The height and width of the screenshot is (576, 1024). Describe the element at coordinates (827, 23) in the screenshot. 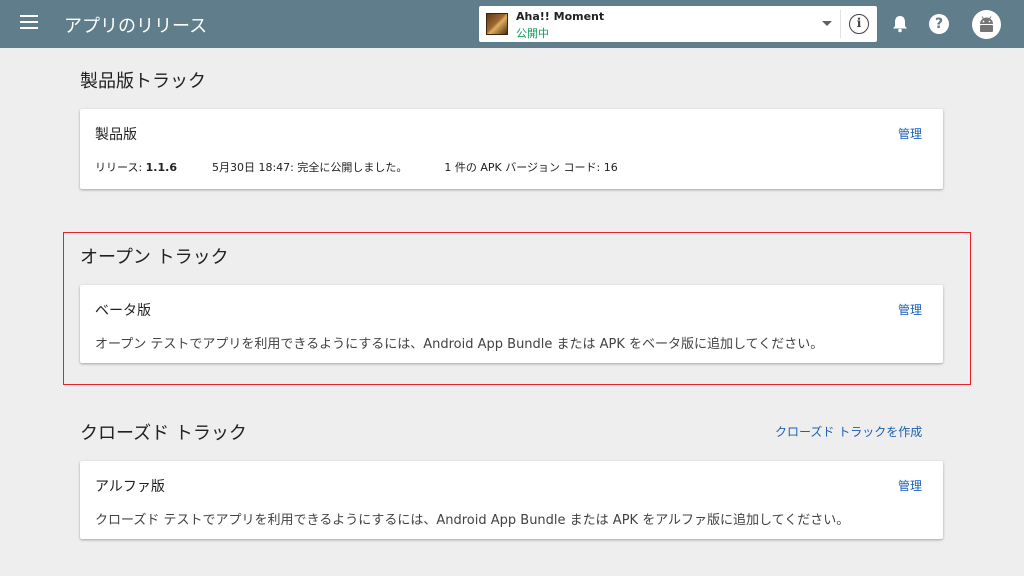

I see `chevron-down-icon` at that location.